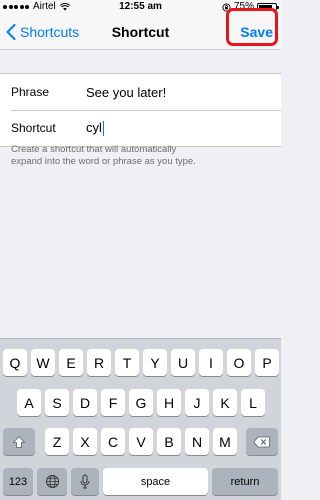  I want to click on key-m: M, so click(225, 441).